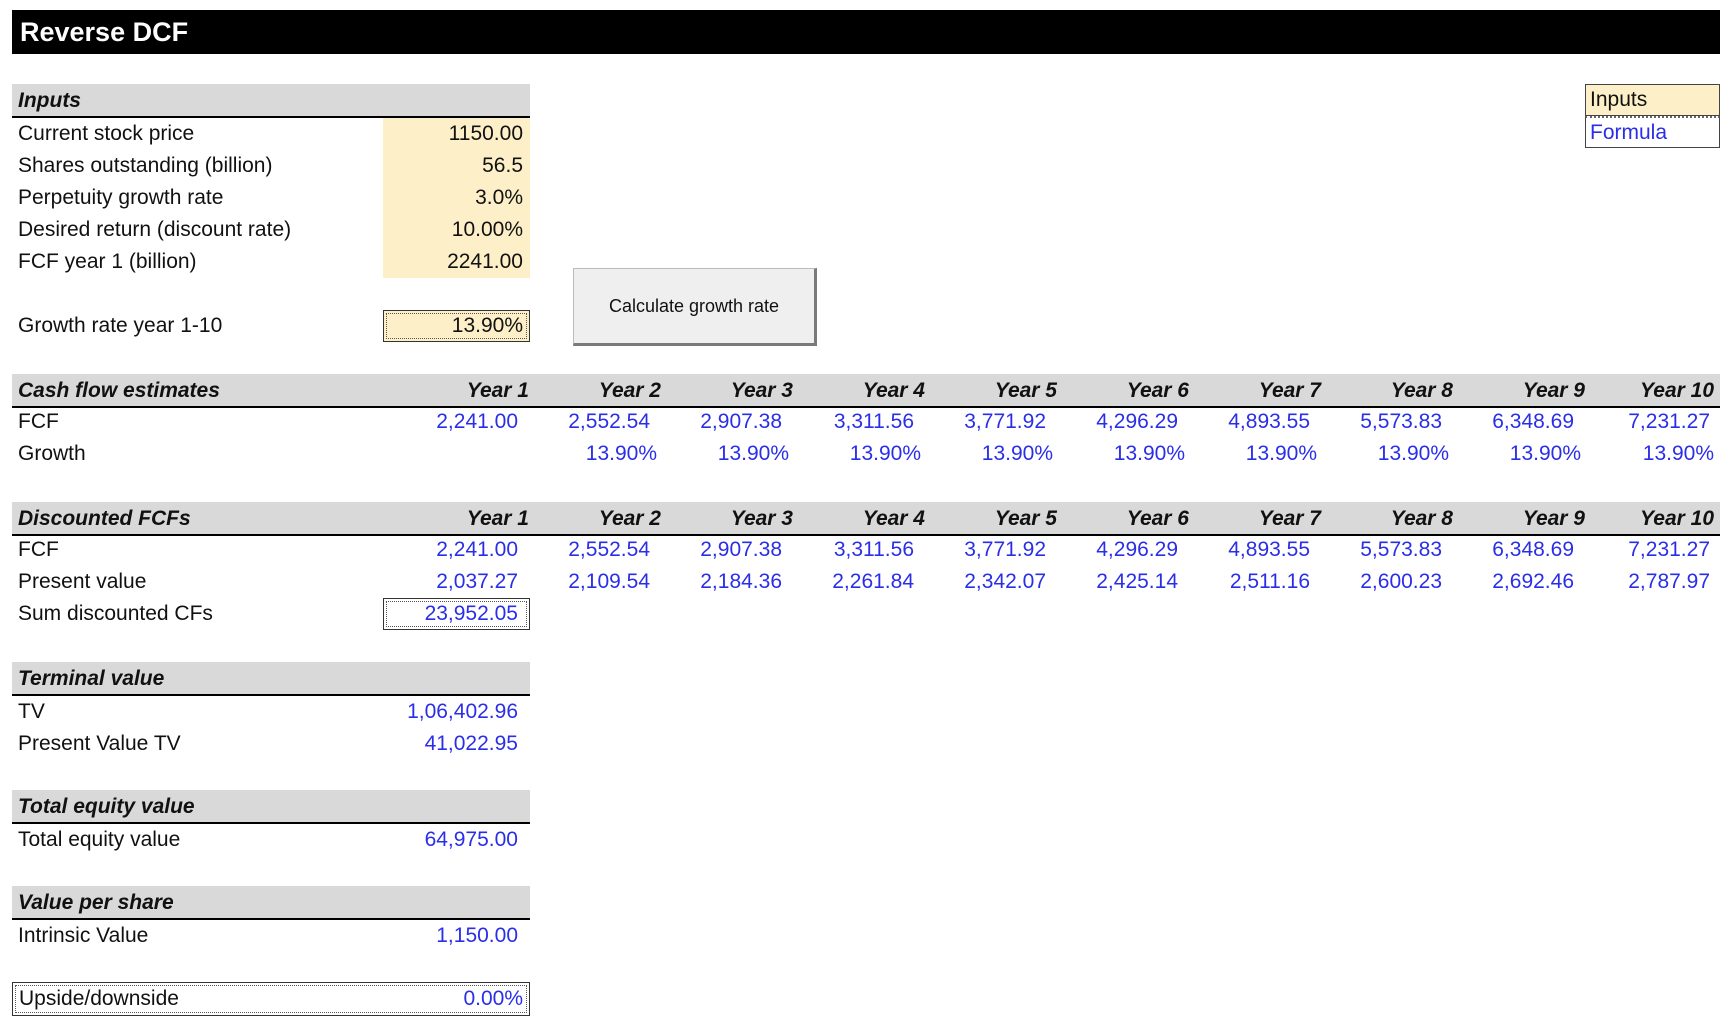 The height and width of the screenshot is (1026, 1730). I want to click on pv-tv-value: 41,022.95, so click(471, 743).